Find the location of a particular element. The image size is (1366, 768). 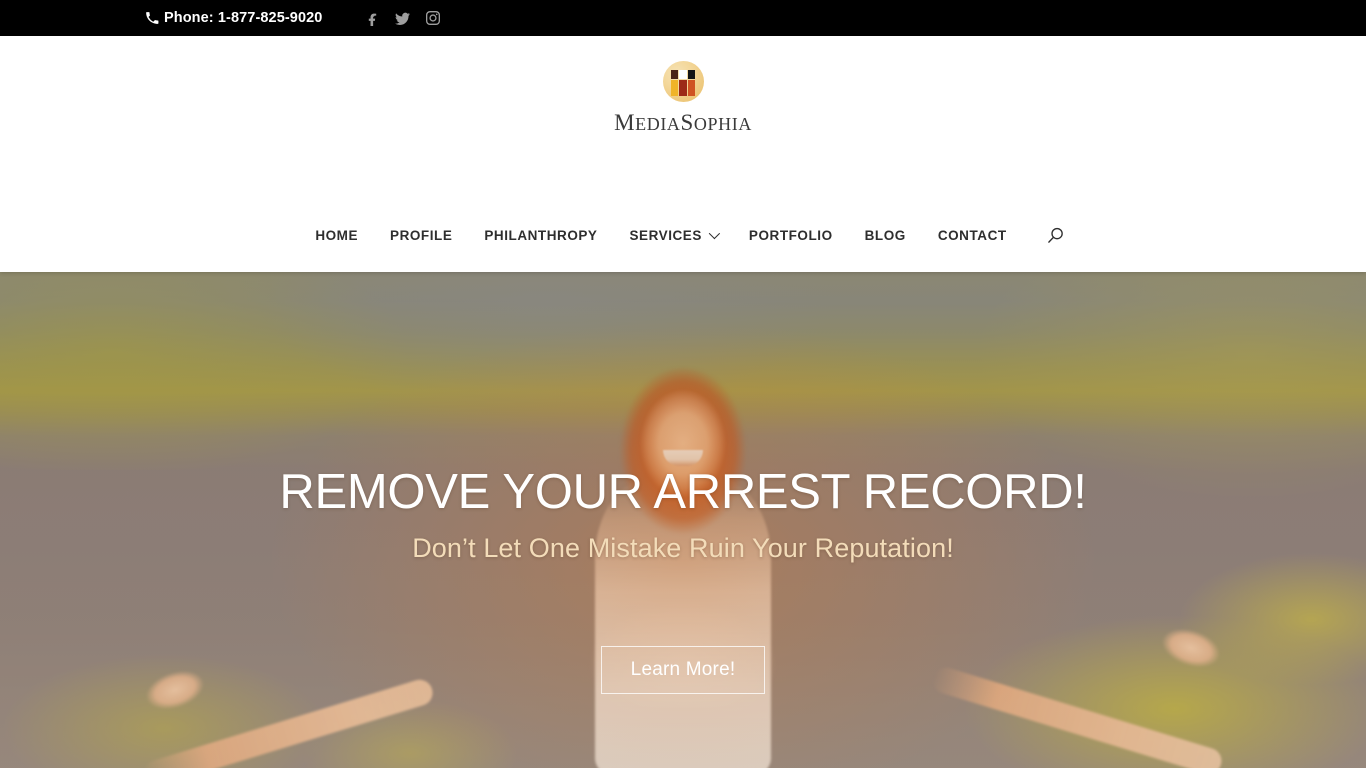

nav-item-profile: PROFILE is located at coordinates (421, 235).